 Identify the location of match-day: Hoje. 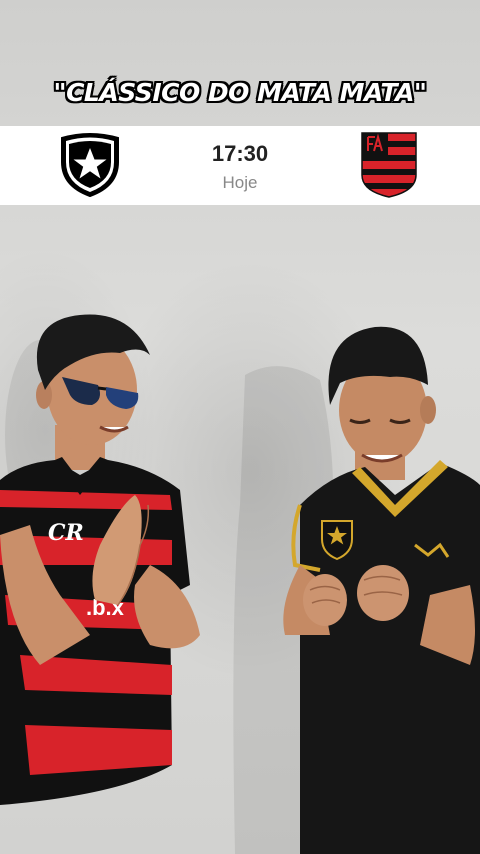
(240, 182).